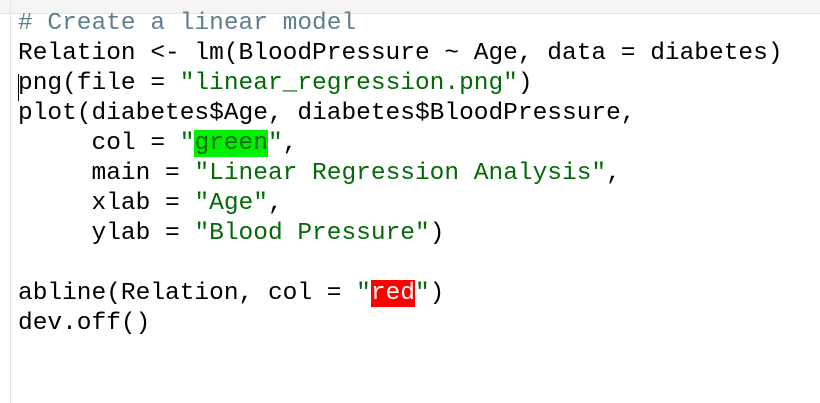  What do you see at coordinates (400, 324) in the screenshot?
I see `code-line: dev.off()` at bounding box center [400, 324].